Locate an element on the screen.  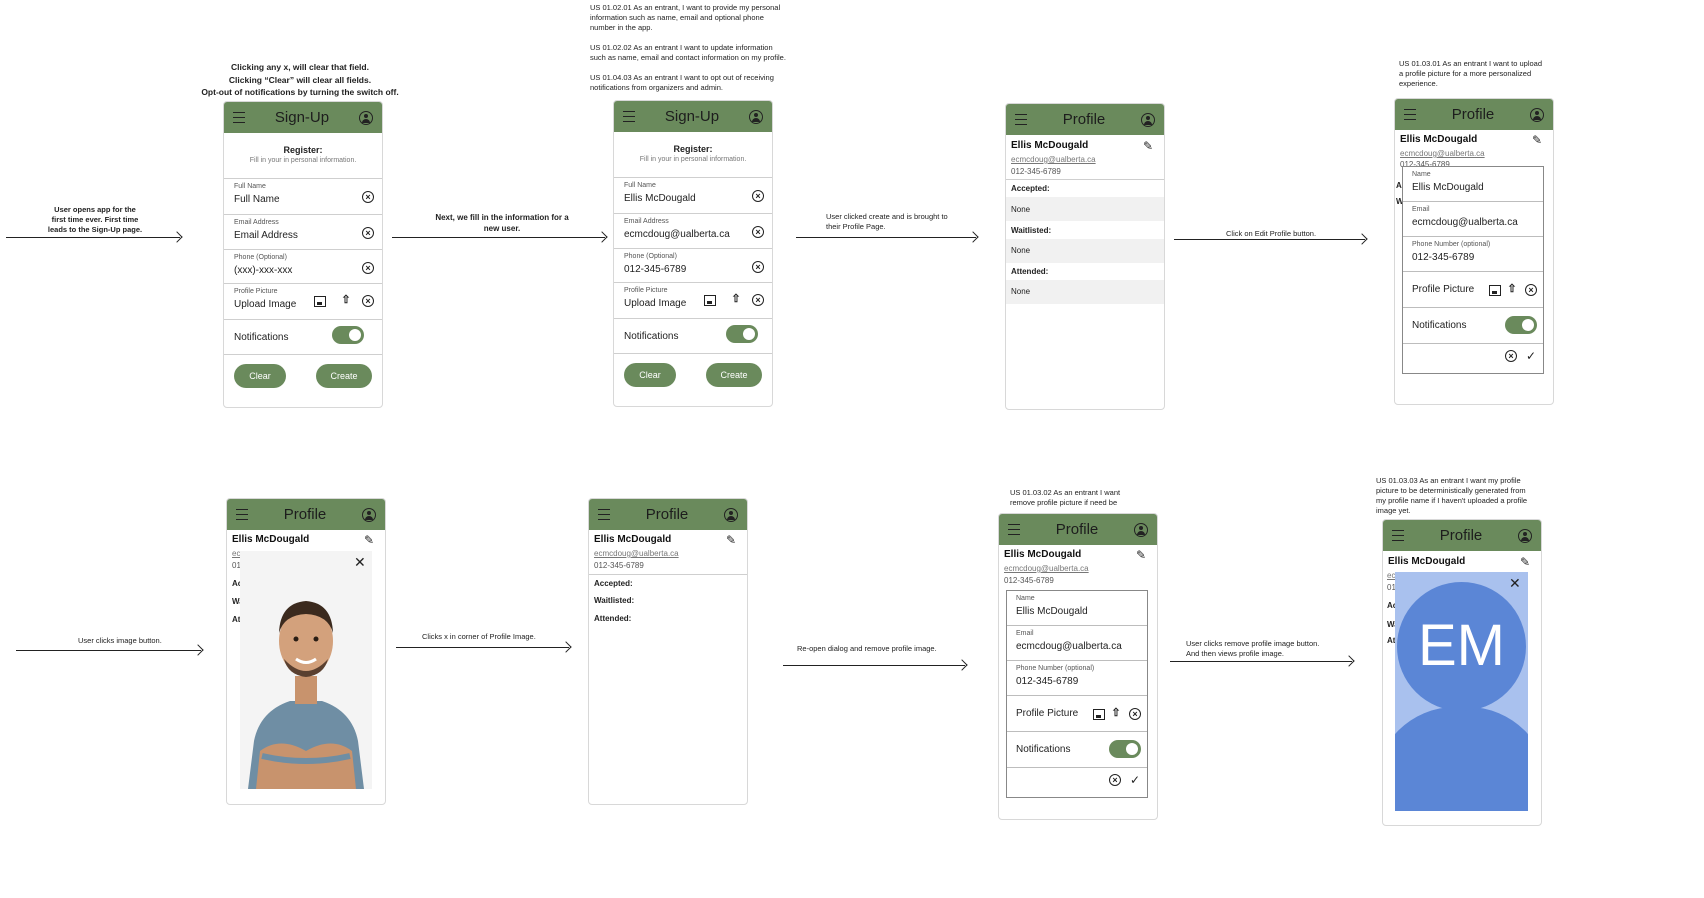
email-field: Email Address Email Address × is located at coordinates (303, 231).